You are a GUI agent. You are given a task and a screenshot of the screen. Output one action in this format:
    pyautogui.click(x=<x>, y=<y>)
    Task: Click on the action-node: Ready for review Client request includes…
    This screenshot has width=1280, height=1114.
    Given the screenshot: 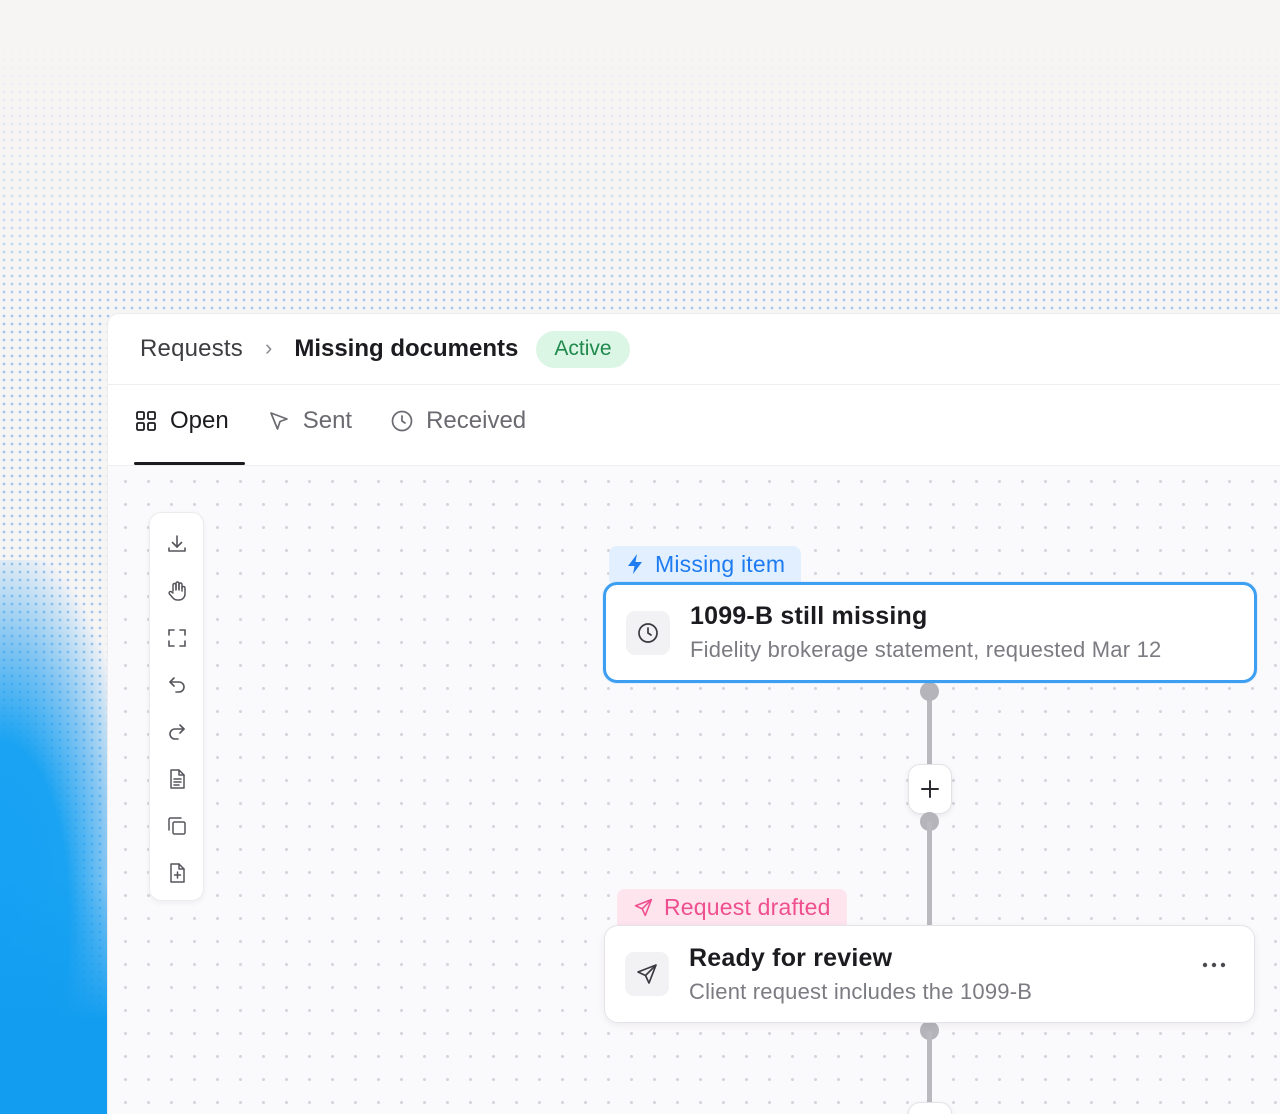 What is the action you would take?
    pyautogui.click(x=929, y=974)
    